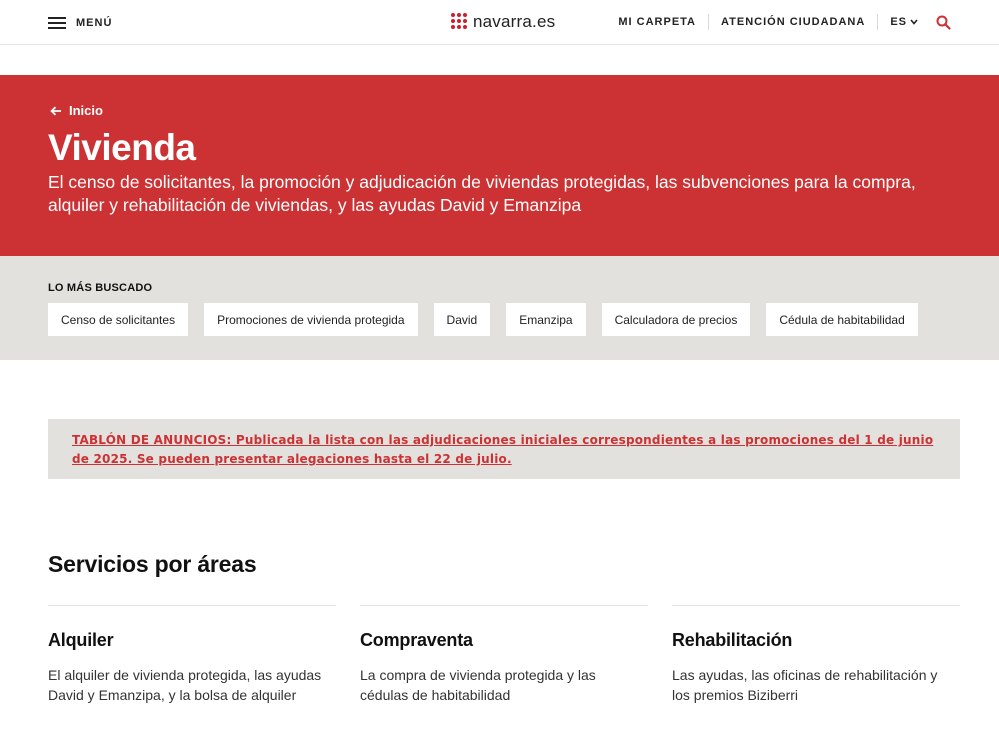 The width and height of the screenshot is (999, 738). Describe the element at coordinates (122, 147) in the screenshot. I see `page-title: Vivienda` at that location.